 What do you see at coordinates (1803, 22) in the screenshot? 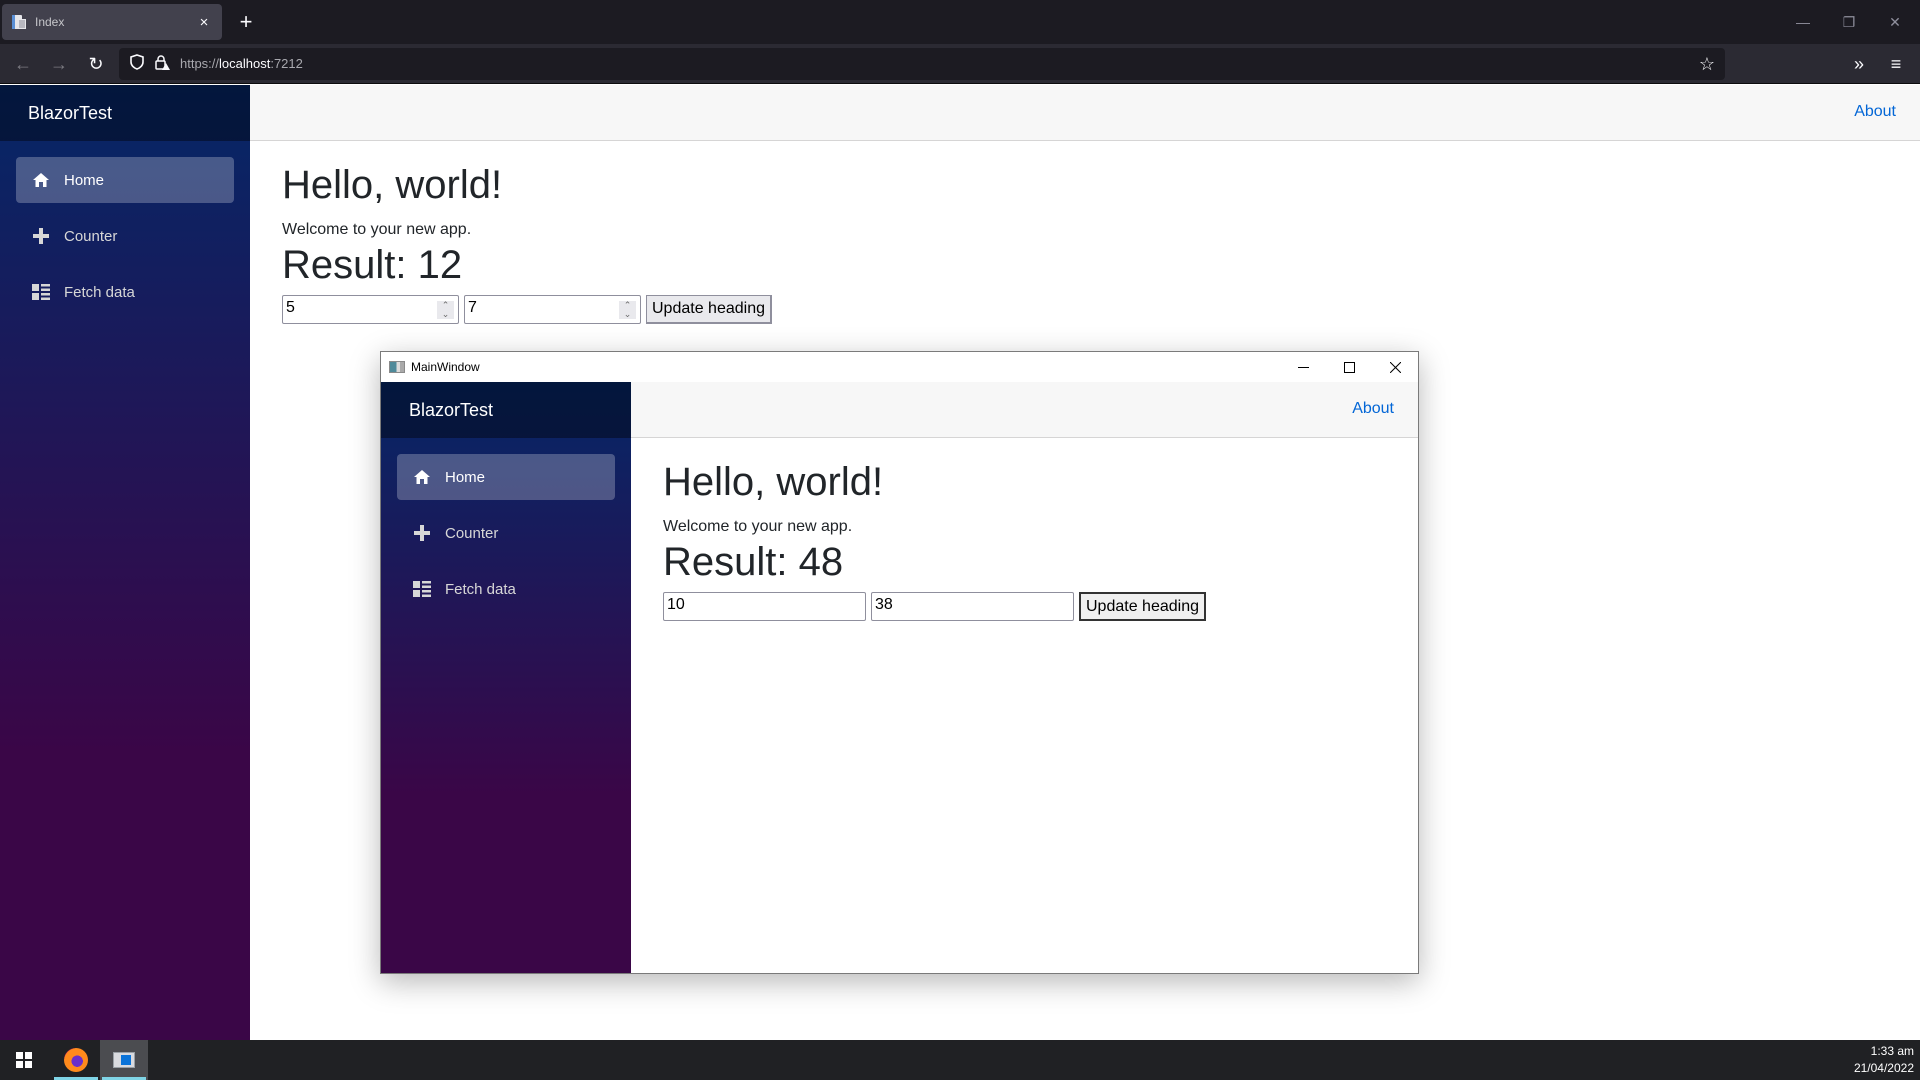
I see `minimize-button: —` at bounding box center [1803, 22].